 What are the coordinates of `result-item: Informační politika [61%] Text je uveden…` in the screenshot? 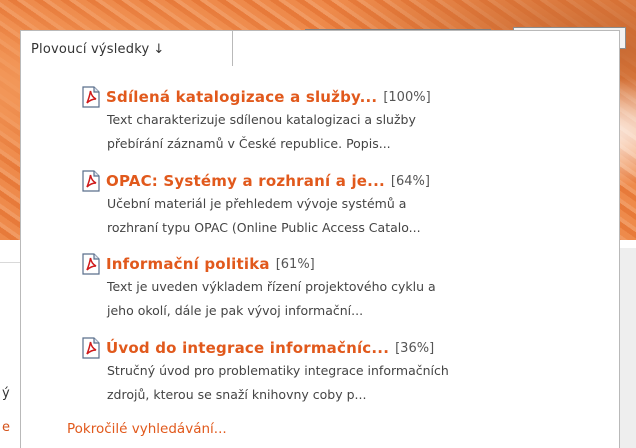 It's located at (340, 288).